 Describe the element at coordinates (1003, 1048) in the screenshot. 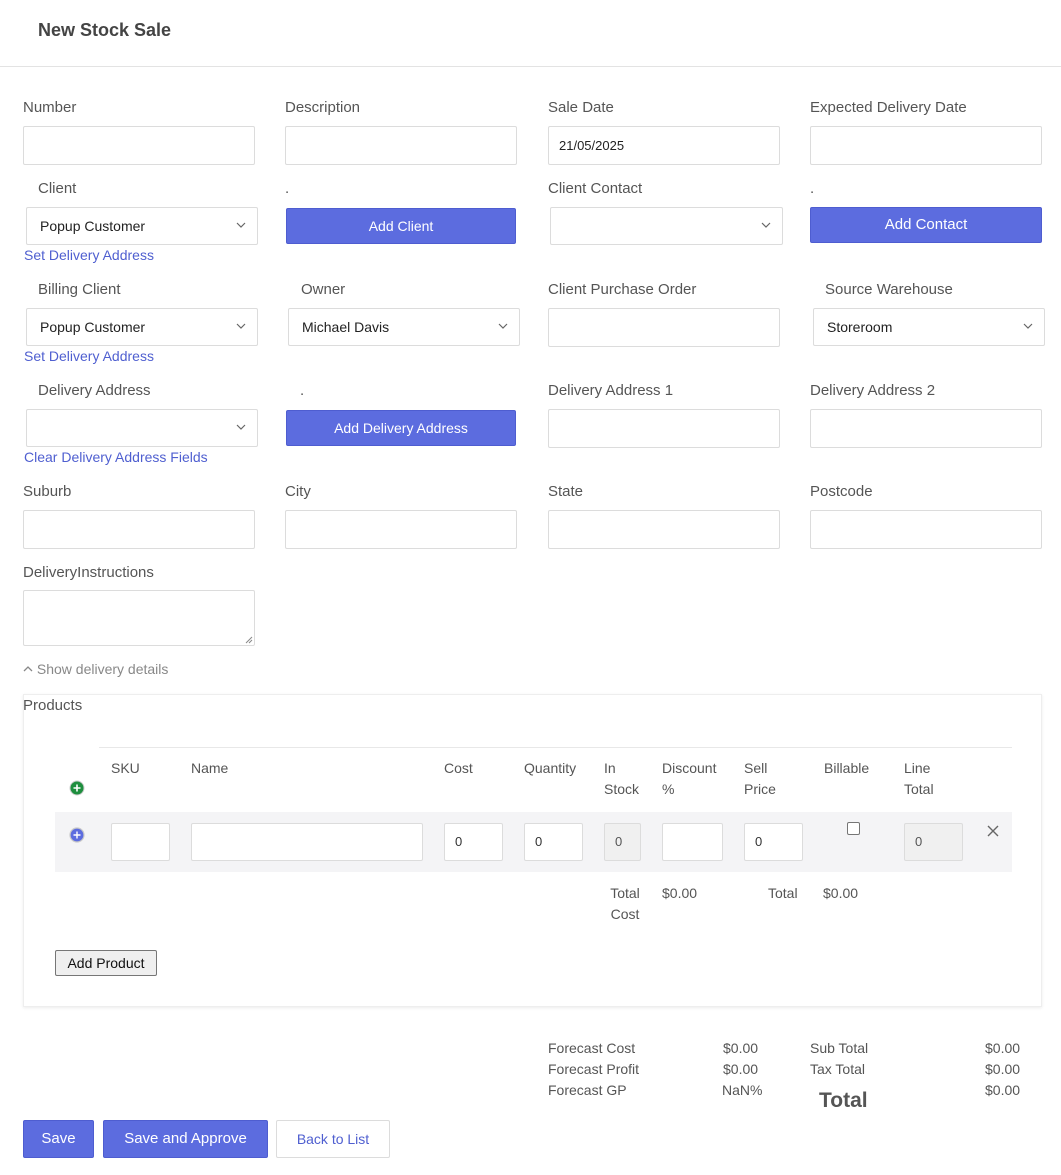

I see `sub-total-value: $0.00` at that location.